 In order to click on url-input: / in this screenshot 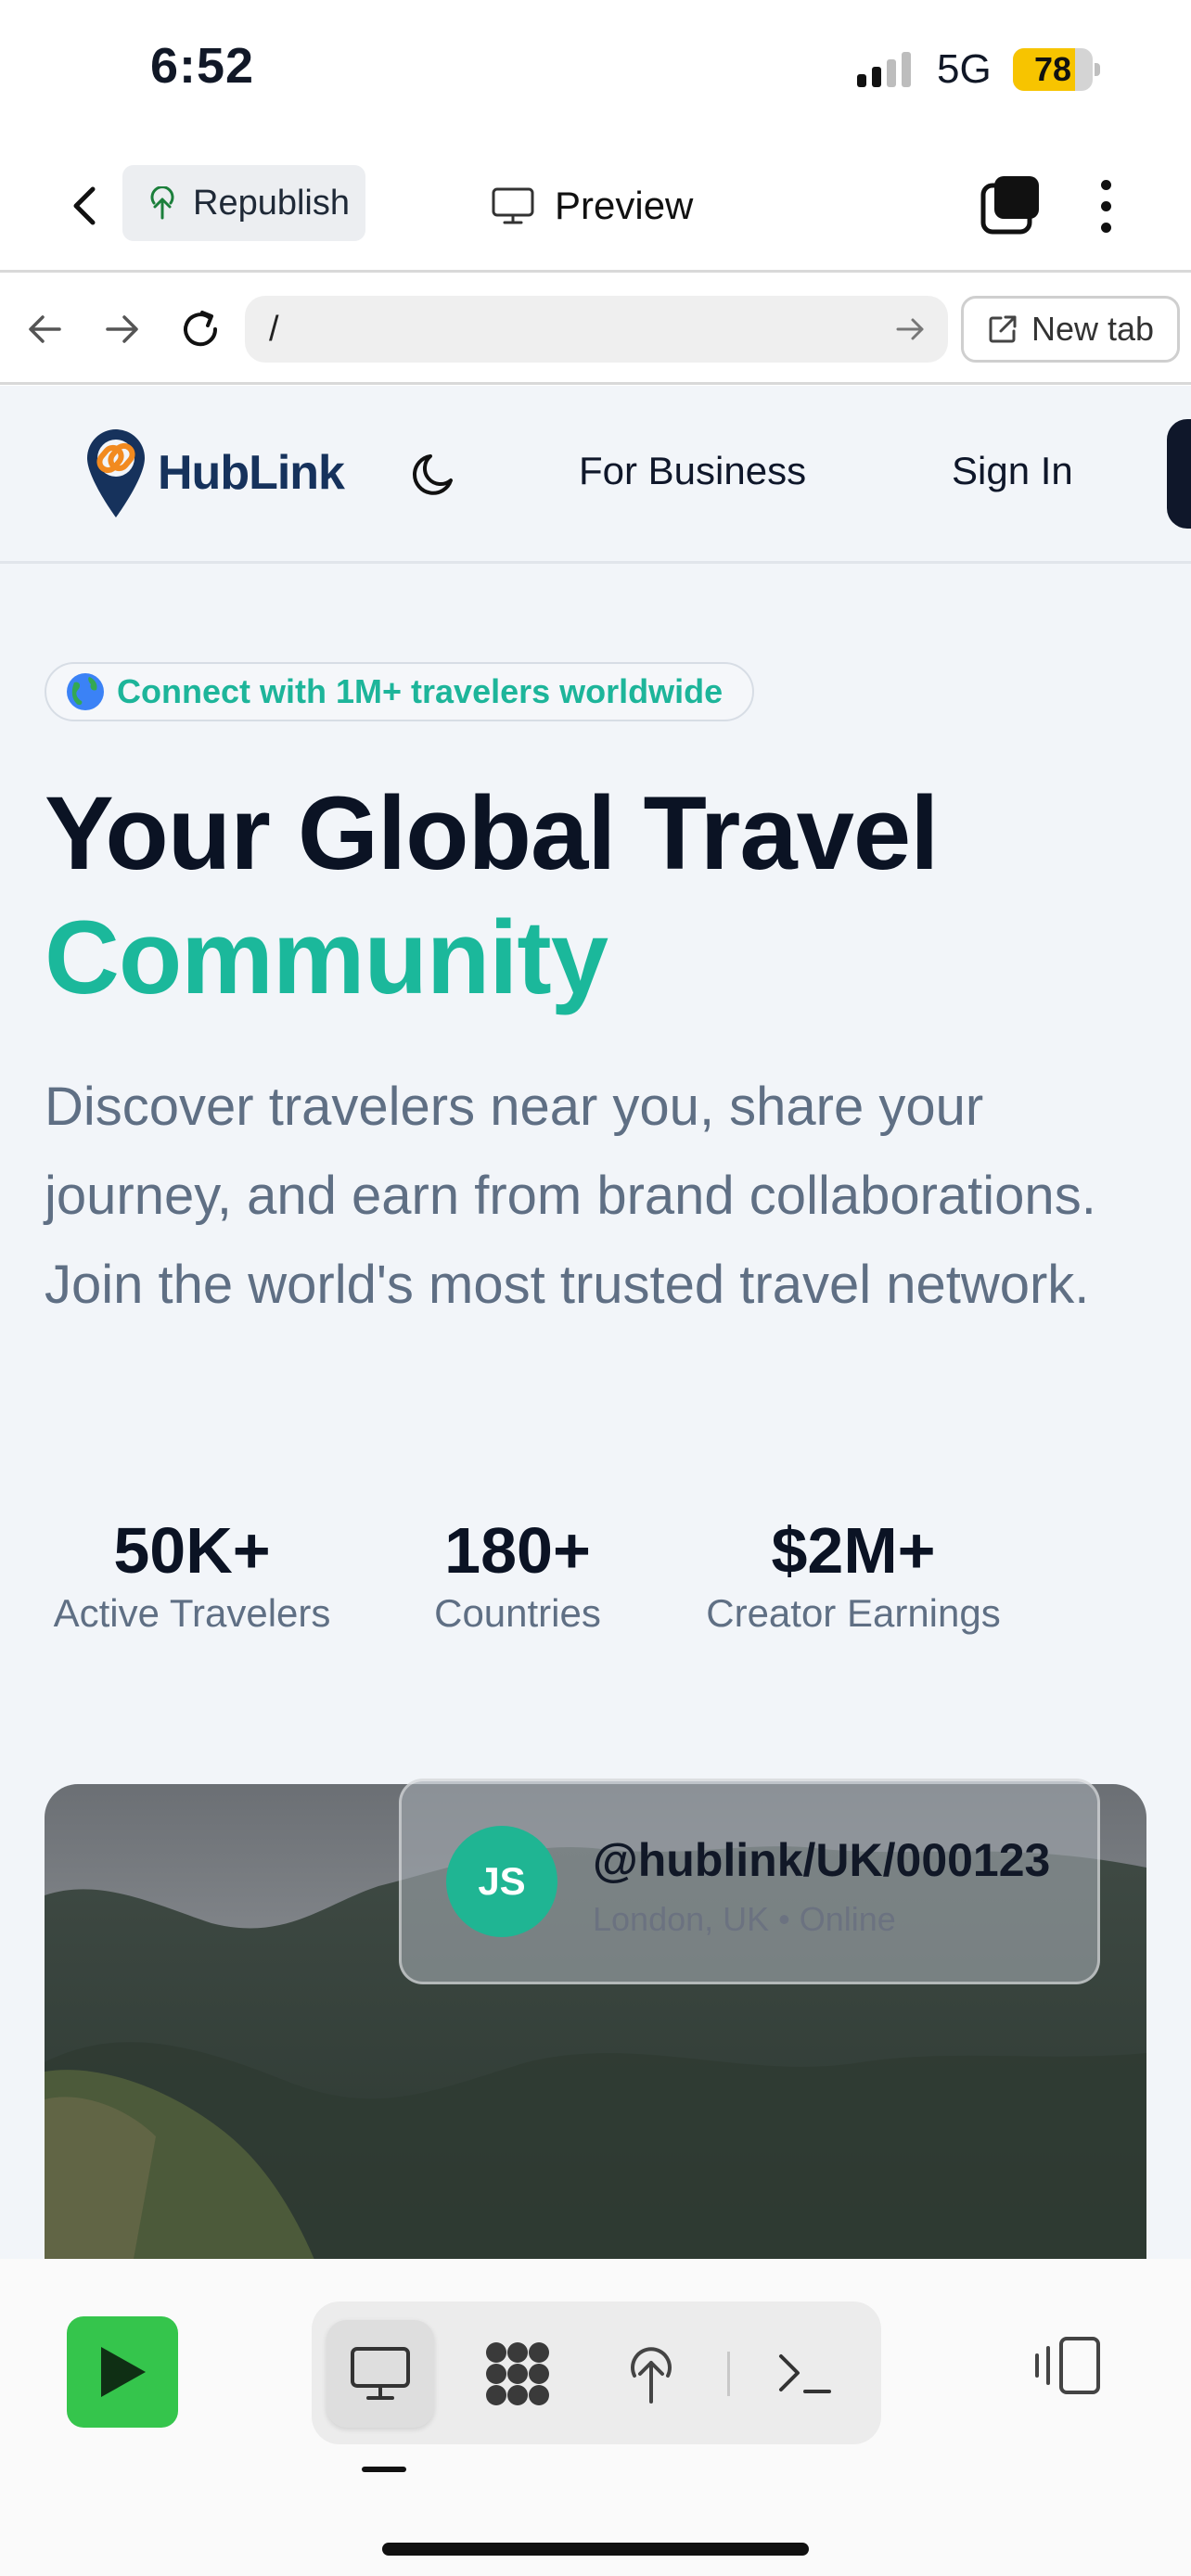, I will do `click(597, 329)`.